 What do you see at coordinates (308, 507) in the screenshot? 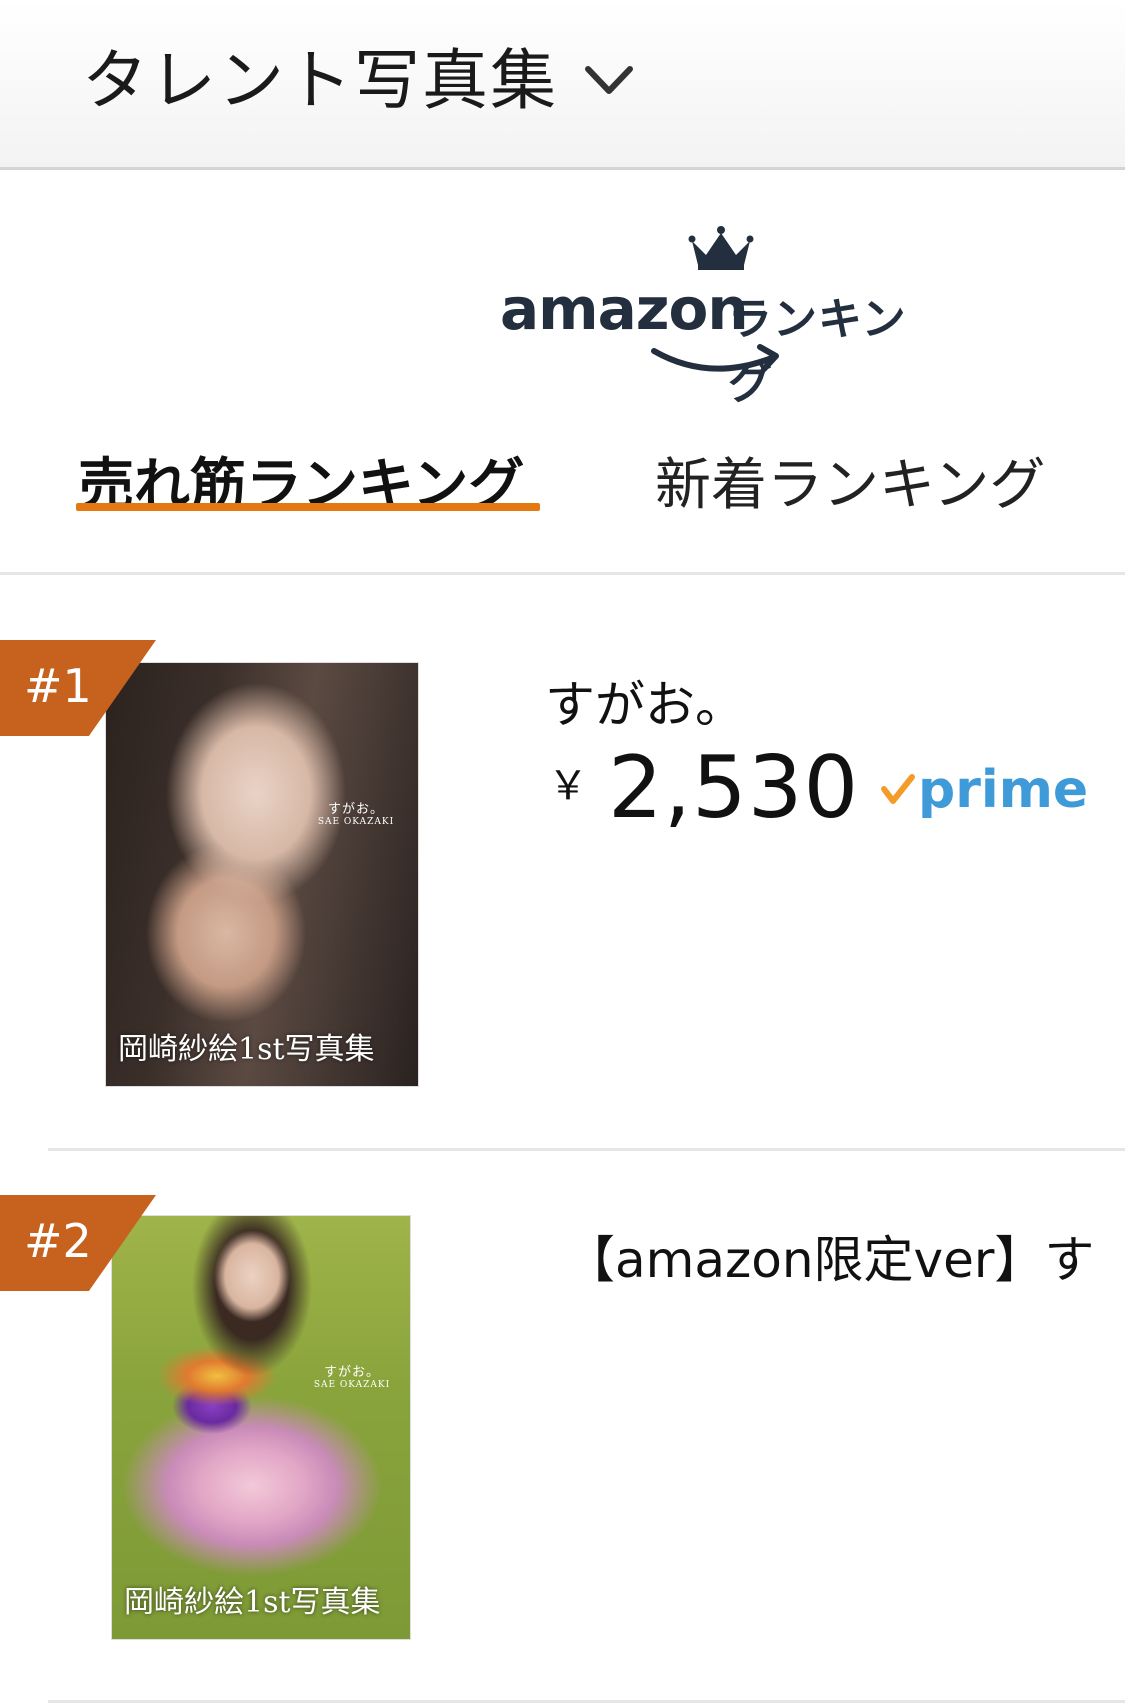
I see `active-tab-indicator` at bounding box center [308, 507].